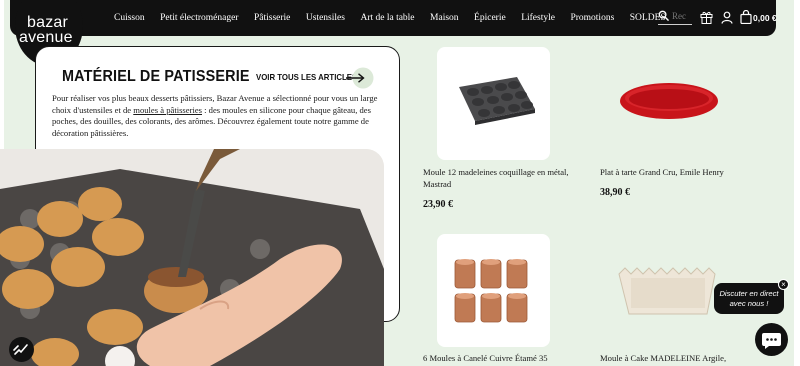  I want to click on chat-icon, so click(771, 341).